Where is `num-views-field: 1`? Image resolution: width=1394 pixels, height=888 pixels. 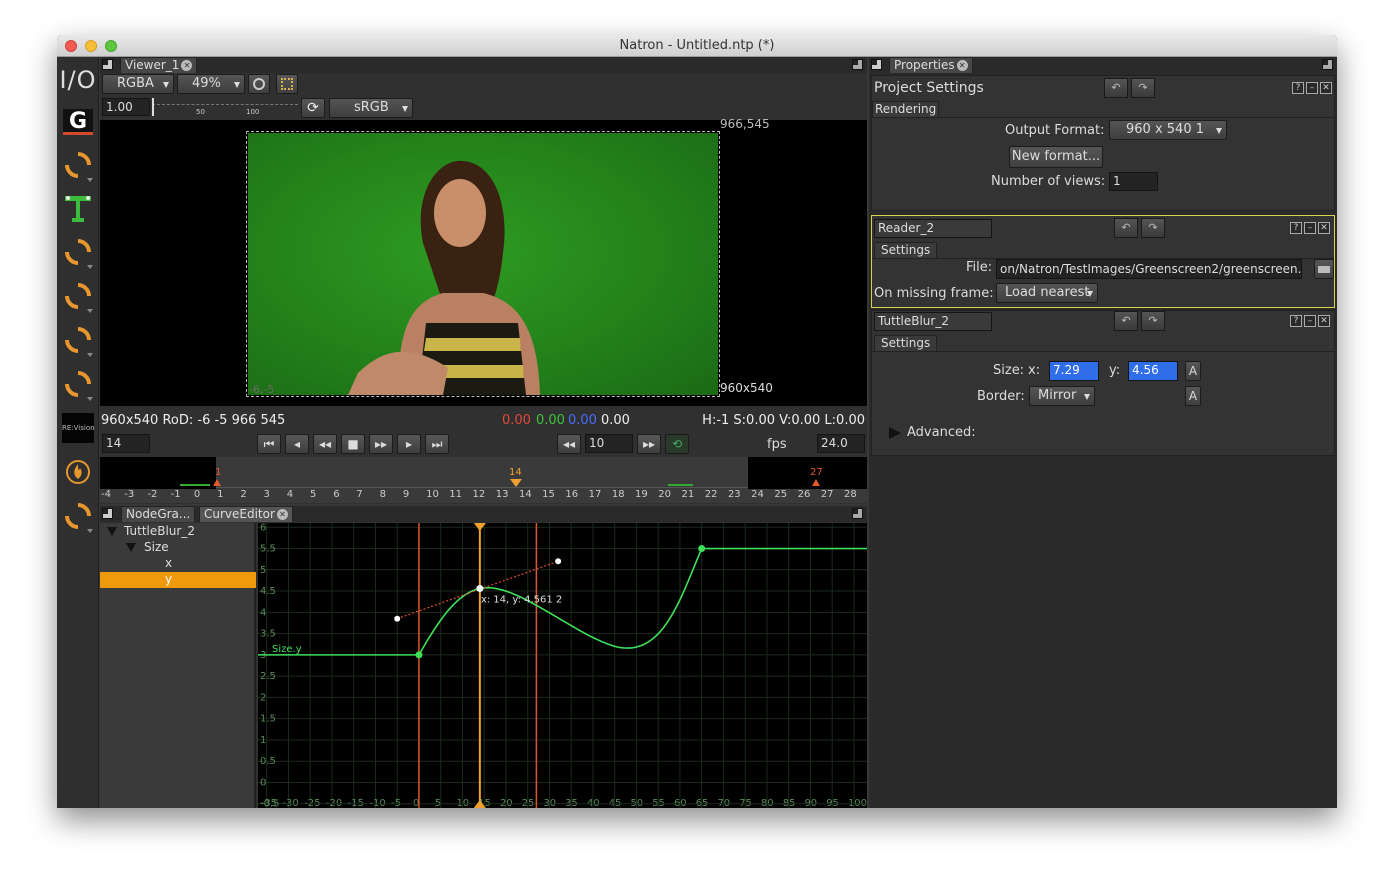 num-views-field: 1 is located at coordinates (1133, 181).